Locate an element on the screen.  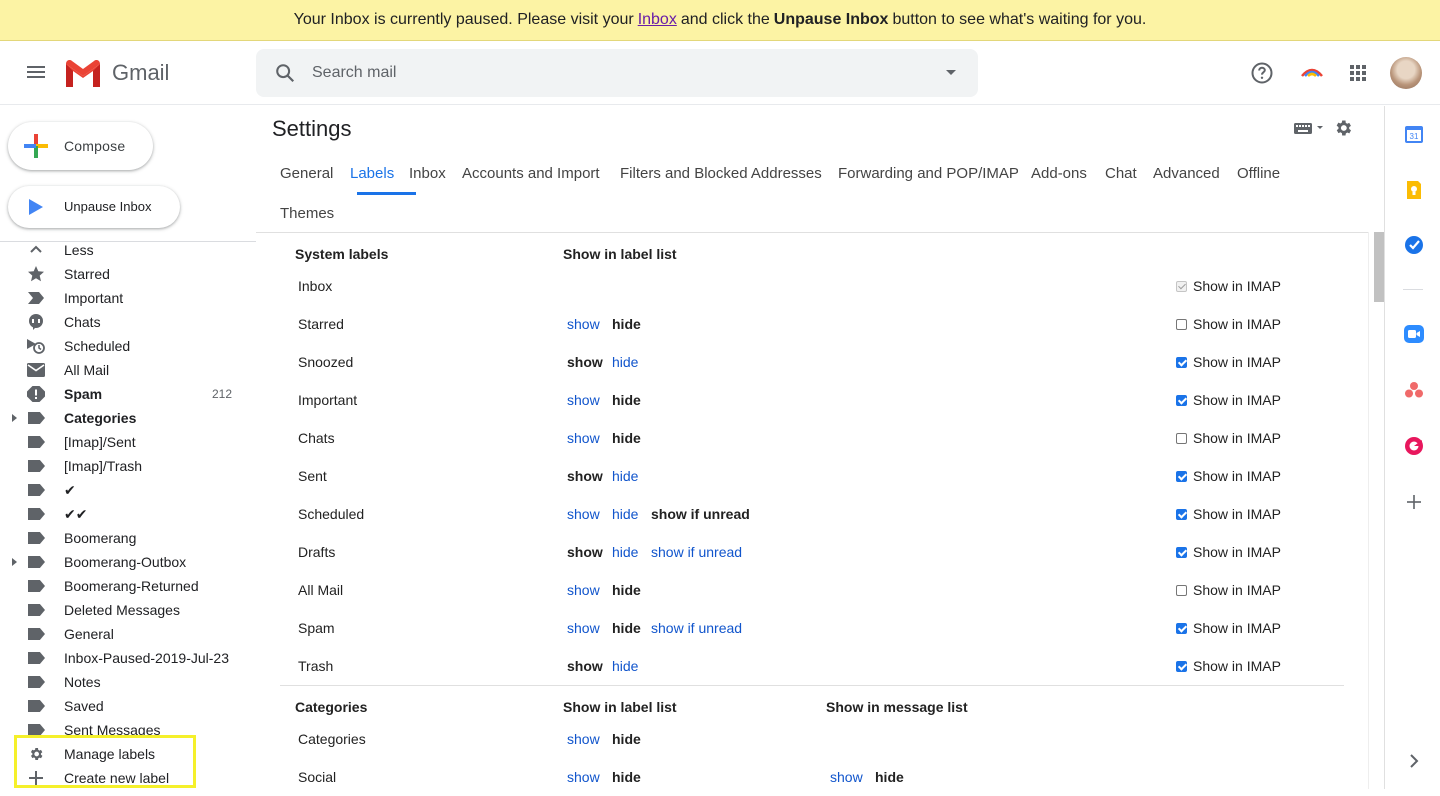
main-menu-icon is located at coordinates (36, 73).